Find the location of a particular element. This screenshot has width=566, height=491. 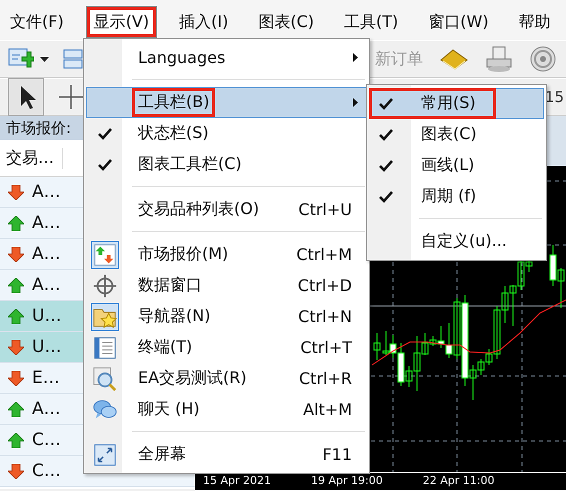

time-label: 15 Apr 2021 is located at coordinates (237, 481).